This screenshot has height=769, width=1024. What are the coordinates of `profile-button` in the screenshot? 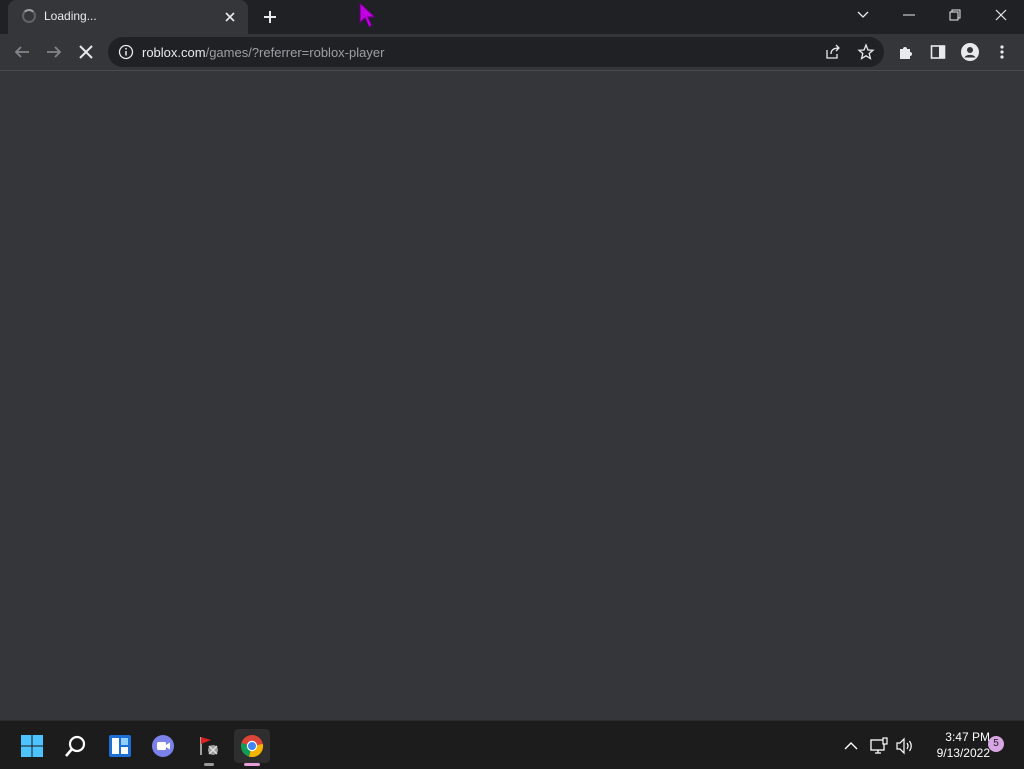 It's located at (970, 52).